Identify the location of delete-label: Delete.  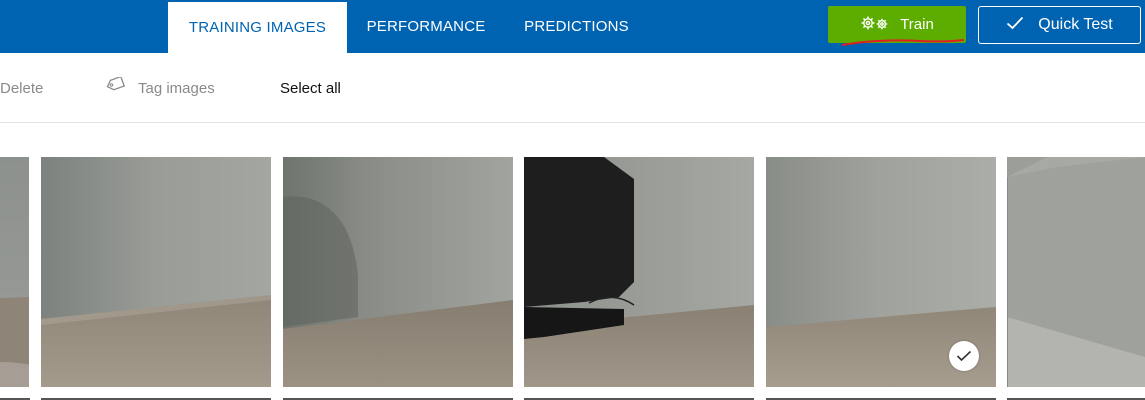
(22, 88).